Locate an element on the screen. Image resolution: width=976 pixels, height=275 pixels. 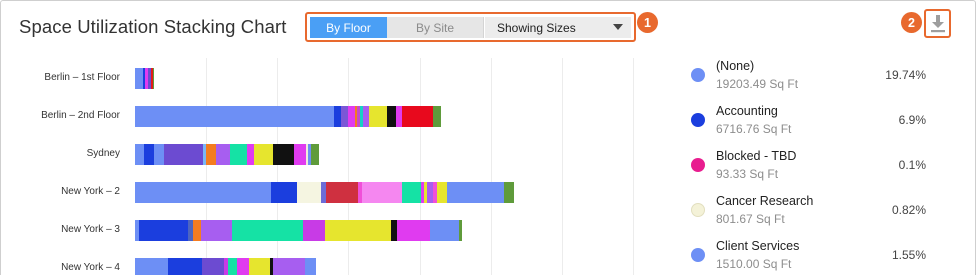
legend-name: Accounting is located at coordinates (747, 111).